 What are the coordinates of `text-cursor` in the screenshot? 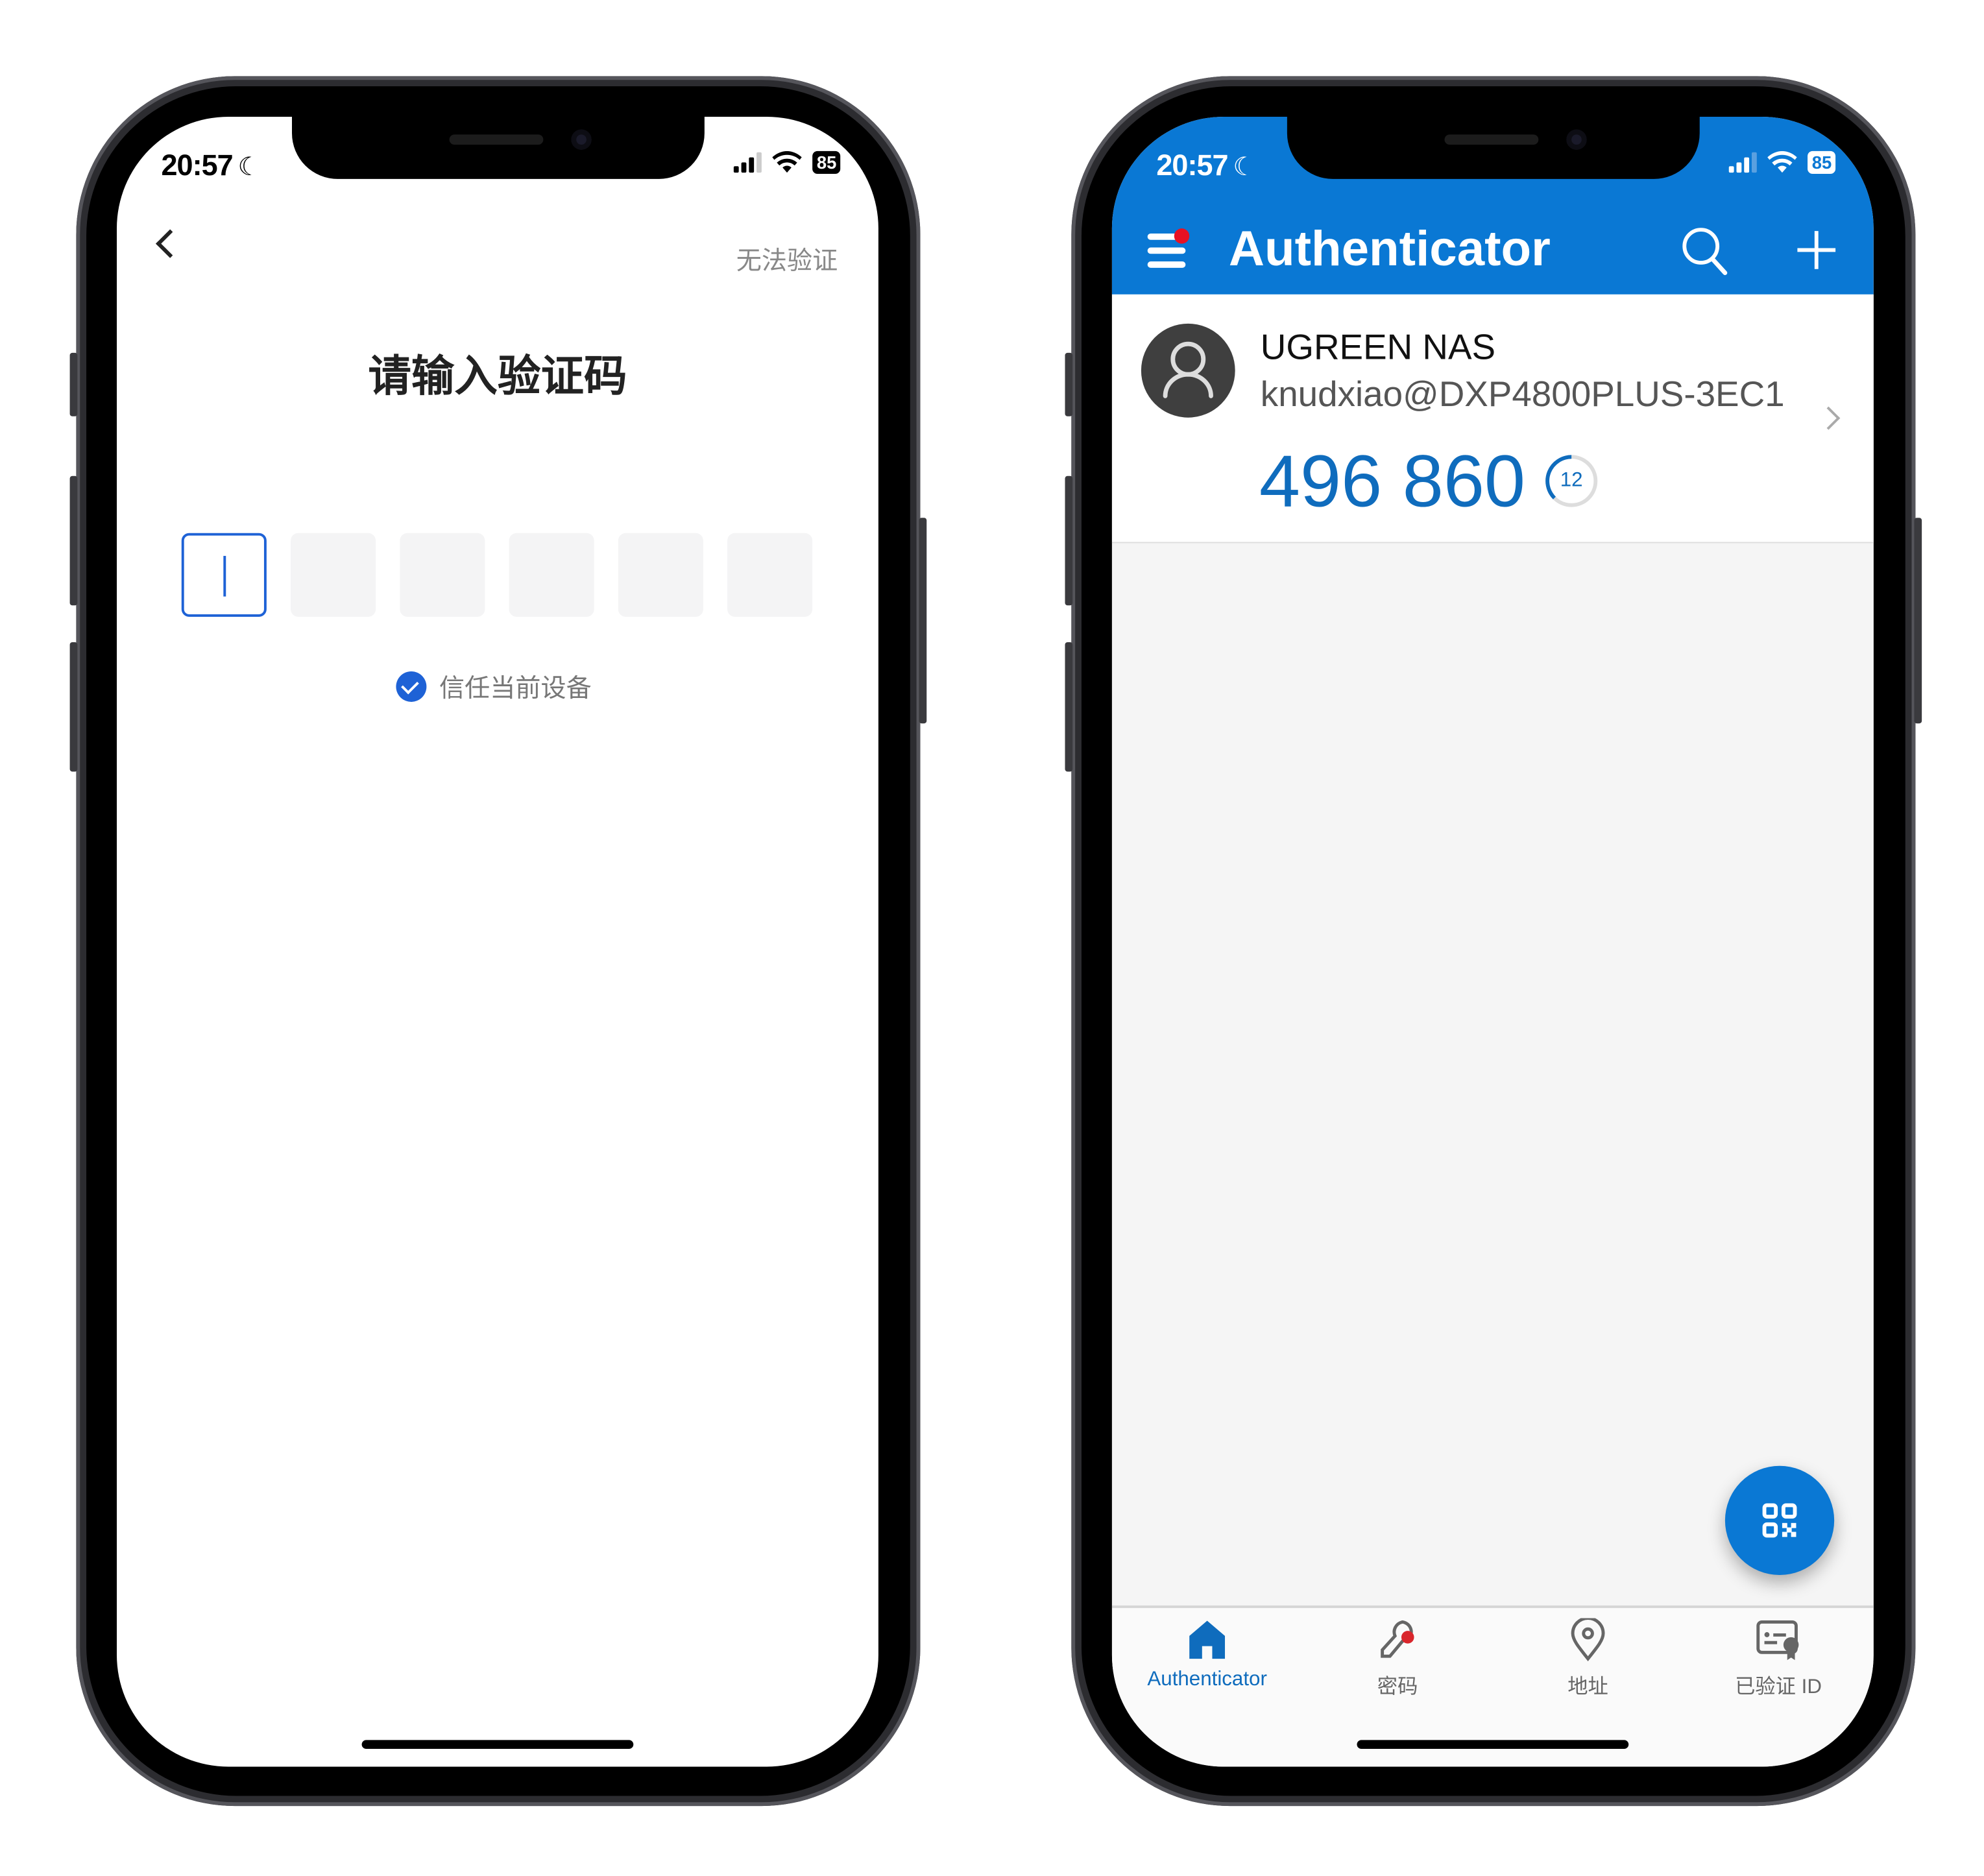 It's located at (224, 576).